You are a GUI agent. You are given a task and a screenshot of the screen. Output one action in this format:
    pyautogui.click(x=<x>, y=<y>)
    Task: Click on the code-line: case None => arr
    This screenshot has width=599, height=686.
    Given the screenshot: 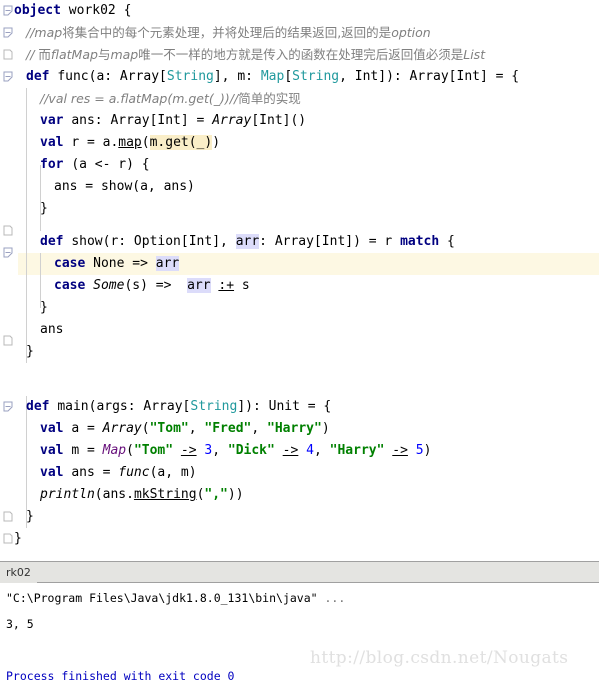 What is the action you would take?
    pyautogui.click(x=117, y=264)
    